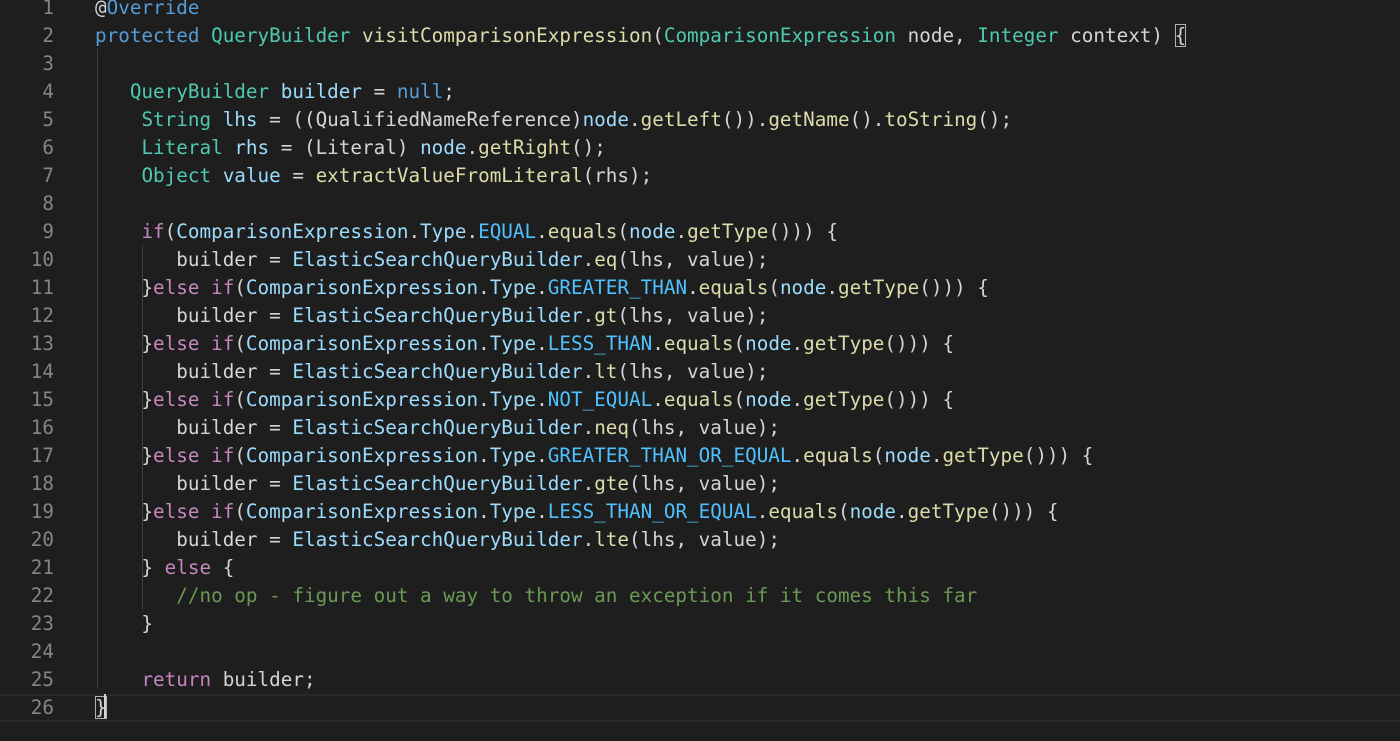  What do you see at coordinates (700, 652) in the screenshot?
I see `code-line: 24` at bounding box center [700, 652].